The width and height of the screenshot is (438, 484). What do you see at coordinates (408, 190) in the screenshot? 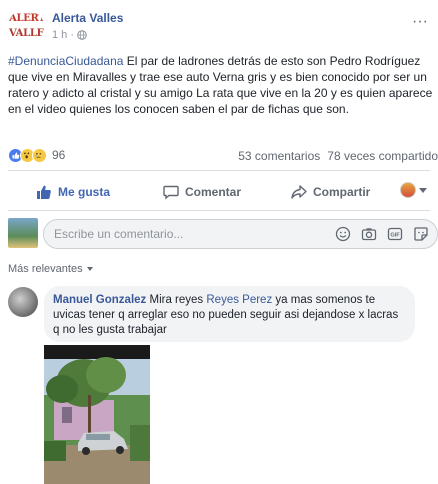
I see `page-avatar` at bounding box center [408, 190].